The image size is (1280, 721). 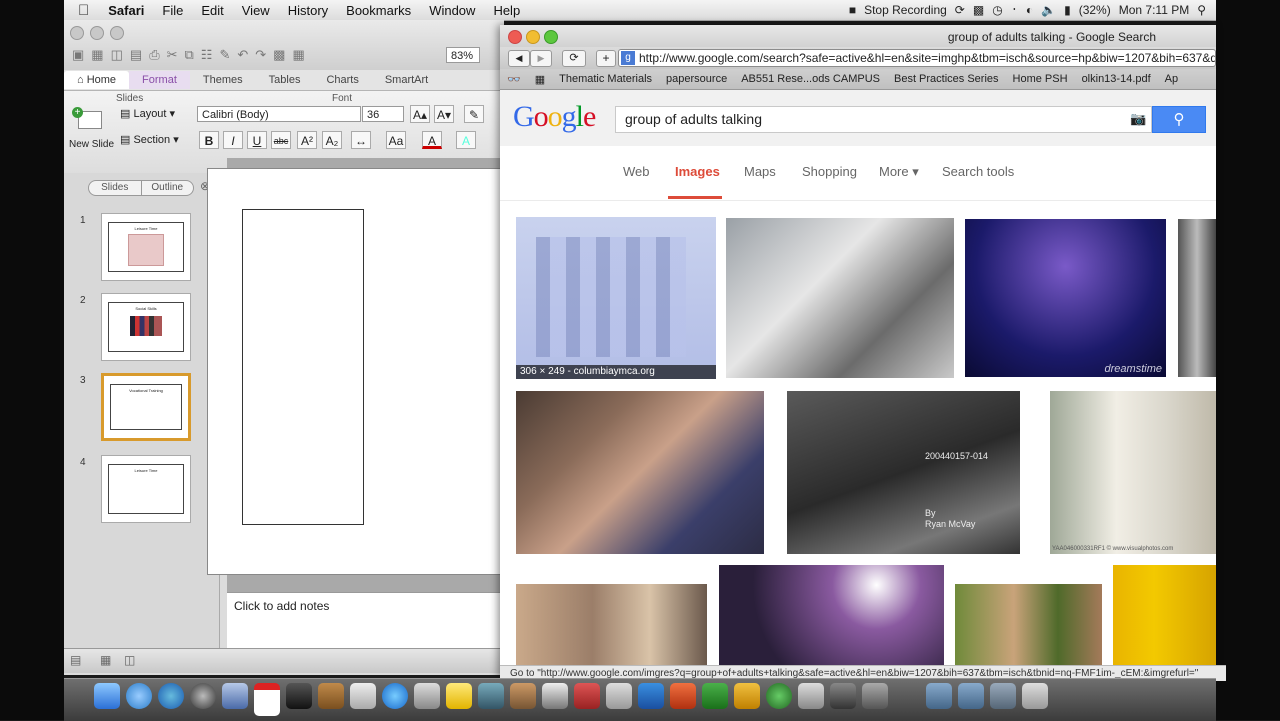 What do you see at coordinates (167, 188) in the screenshot?
I see `tab-outline-pane: Outline` at bounding box center [167, 188].